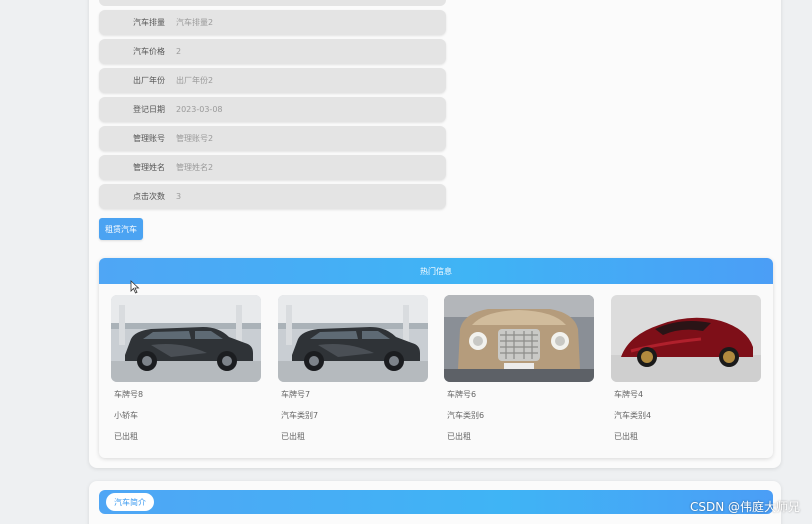 This screenshot has width=812, height=524. Describe the element at coordinates (195, 138) in the screenshot. I see `field-value: 管理账号2` at that location.